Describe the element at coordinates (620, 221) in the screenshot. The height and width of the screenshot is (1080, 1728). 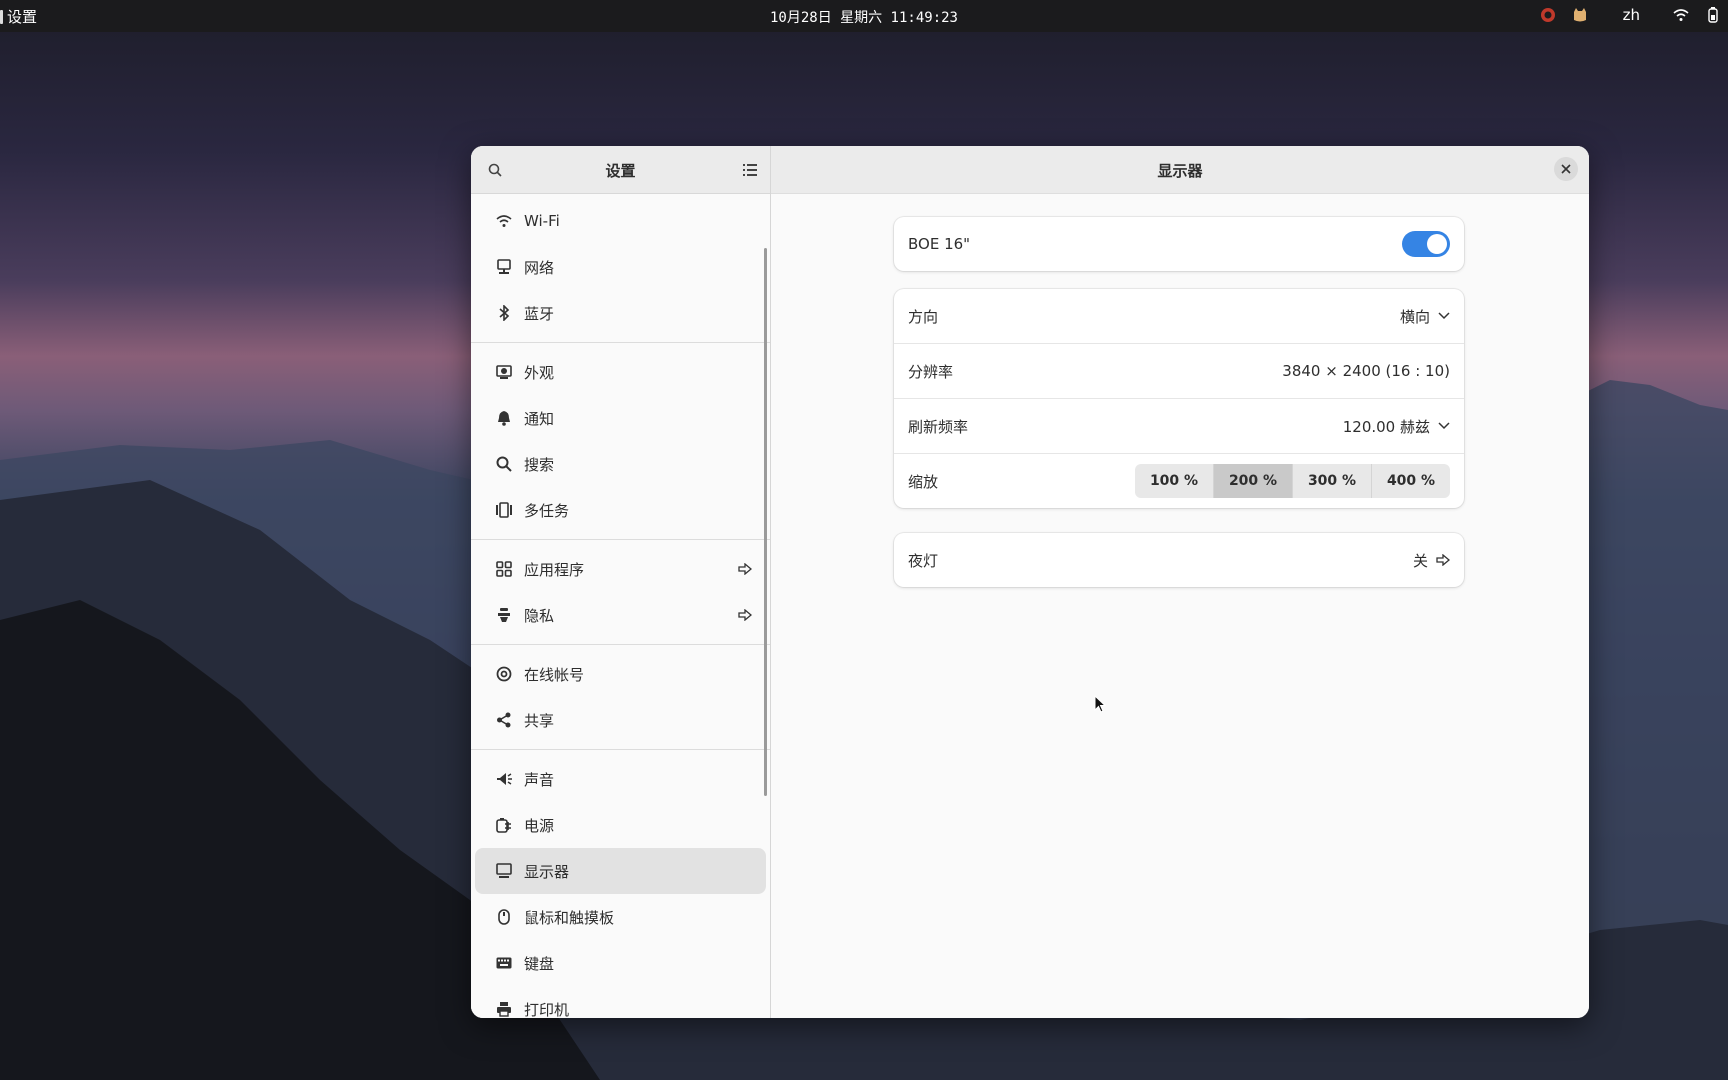
I see `sidebar-item-wifi: Wi-Fi` at that location.